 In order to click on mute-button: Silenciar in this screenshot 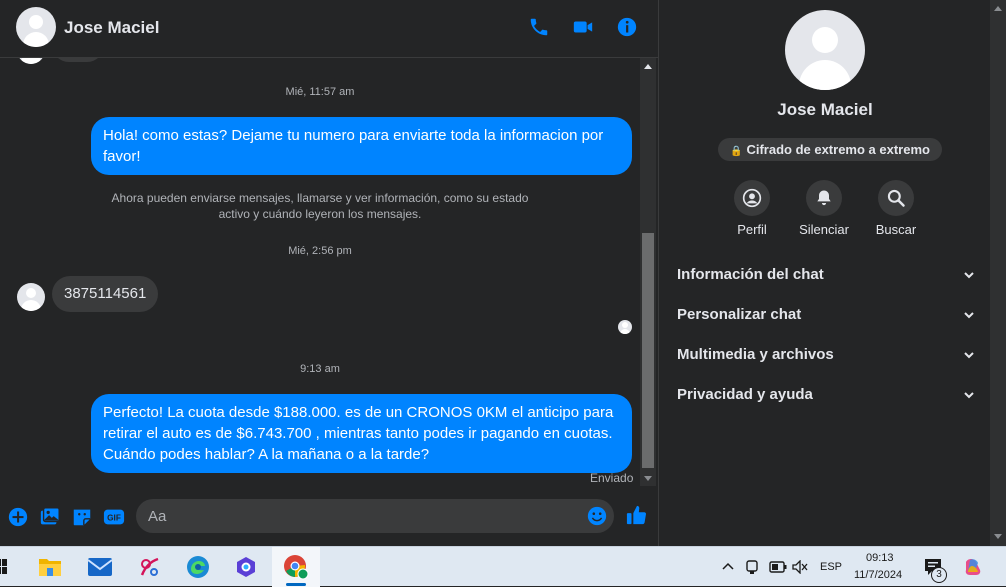, I will do `click(824, 208)`.